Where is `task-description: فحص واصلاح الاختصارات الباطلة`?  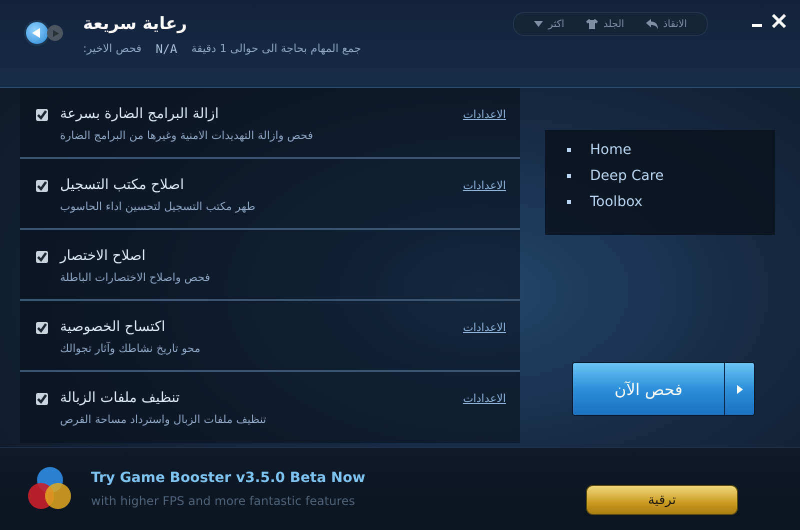 task-description: فحص واصلاح الاختصارات الباطلة is located at coordinates (135, 277).